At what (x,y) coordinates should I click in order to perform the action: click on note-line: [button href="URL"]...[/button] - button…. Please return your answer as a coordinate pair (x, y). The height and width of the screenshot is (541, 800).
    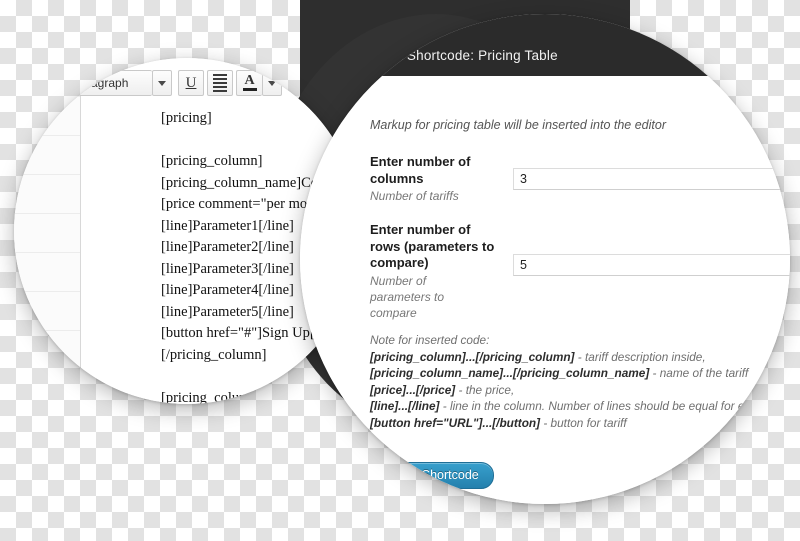
    Looking at the image, I should click on (580, 423).